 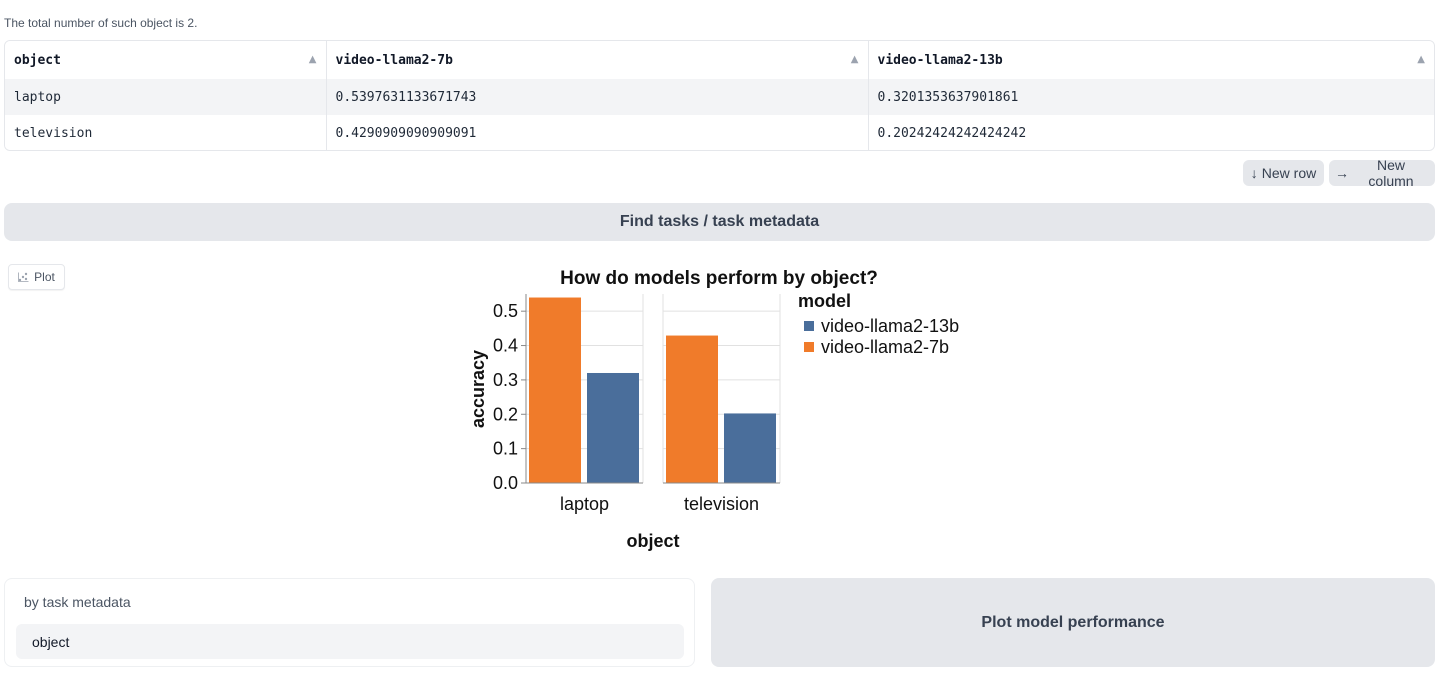 What do you see at coordinates (505, 311) in the screenshot?
I see `y-tick-label: 0.5` at bounding box center [505, 311].